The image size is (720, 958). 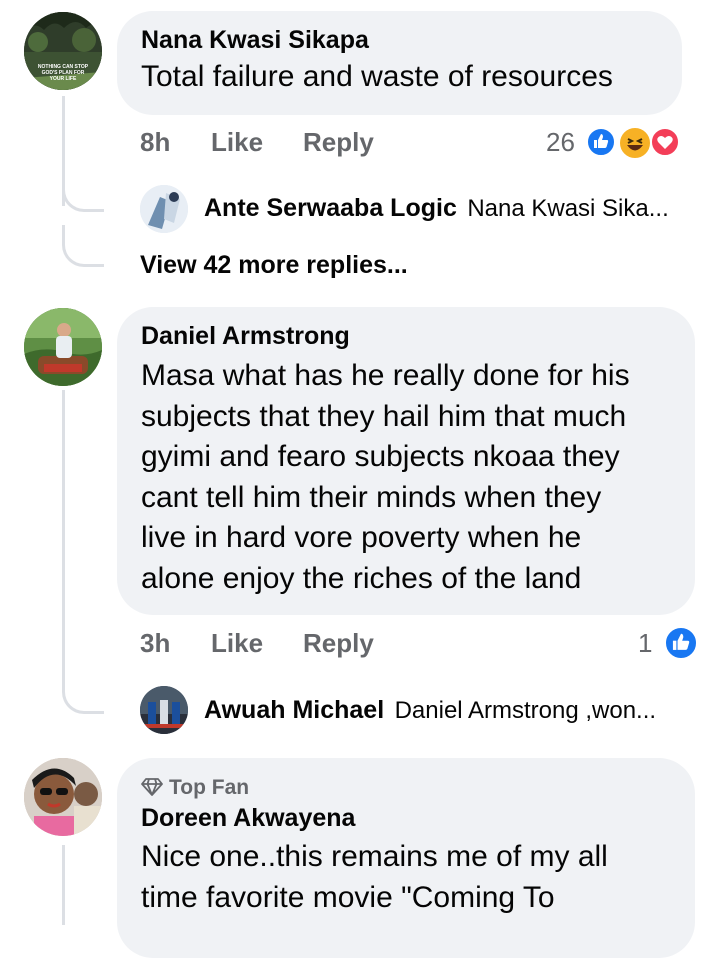 What do you see at coordinates (380, 456) in the screenshot?
I see `comment-text-line: gyimi and fearo subjects nkoaa they` at bounding box center [380, 456].